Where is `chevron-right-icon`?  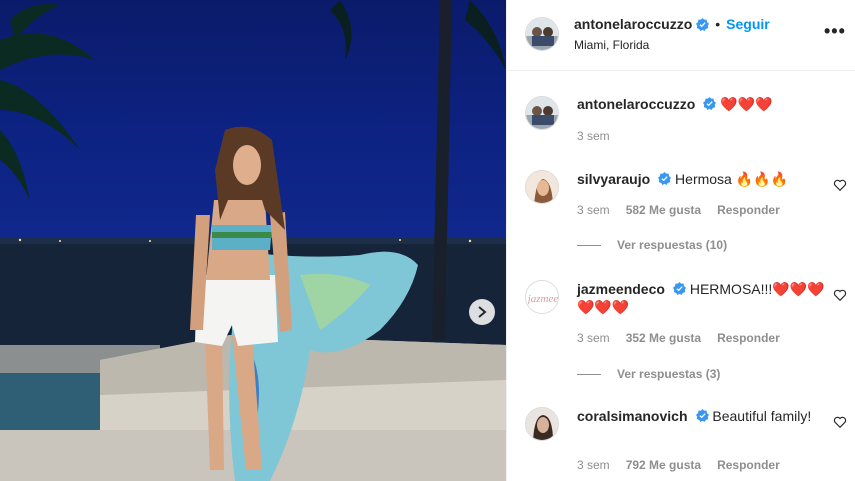
chevron-right-icon is located at coordinates (482, 312).